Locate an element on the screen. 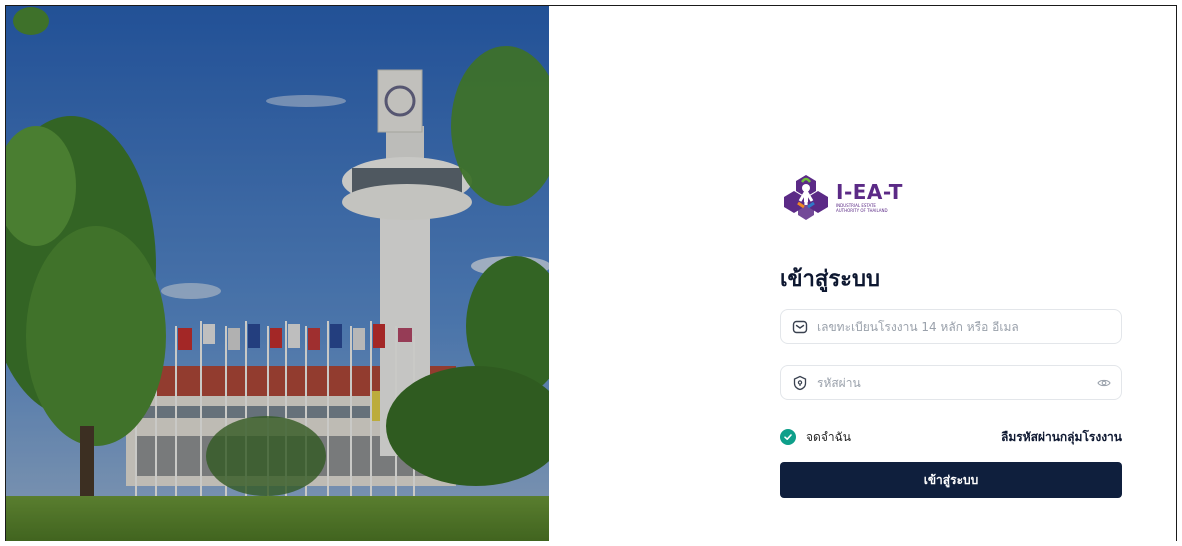 The image size is (1182, 546). mail-icon is located at coordinates (800, 326).